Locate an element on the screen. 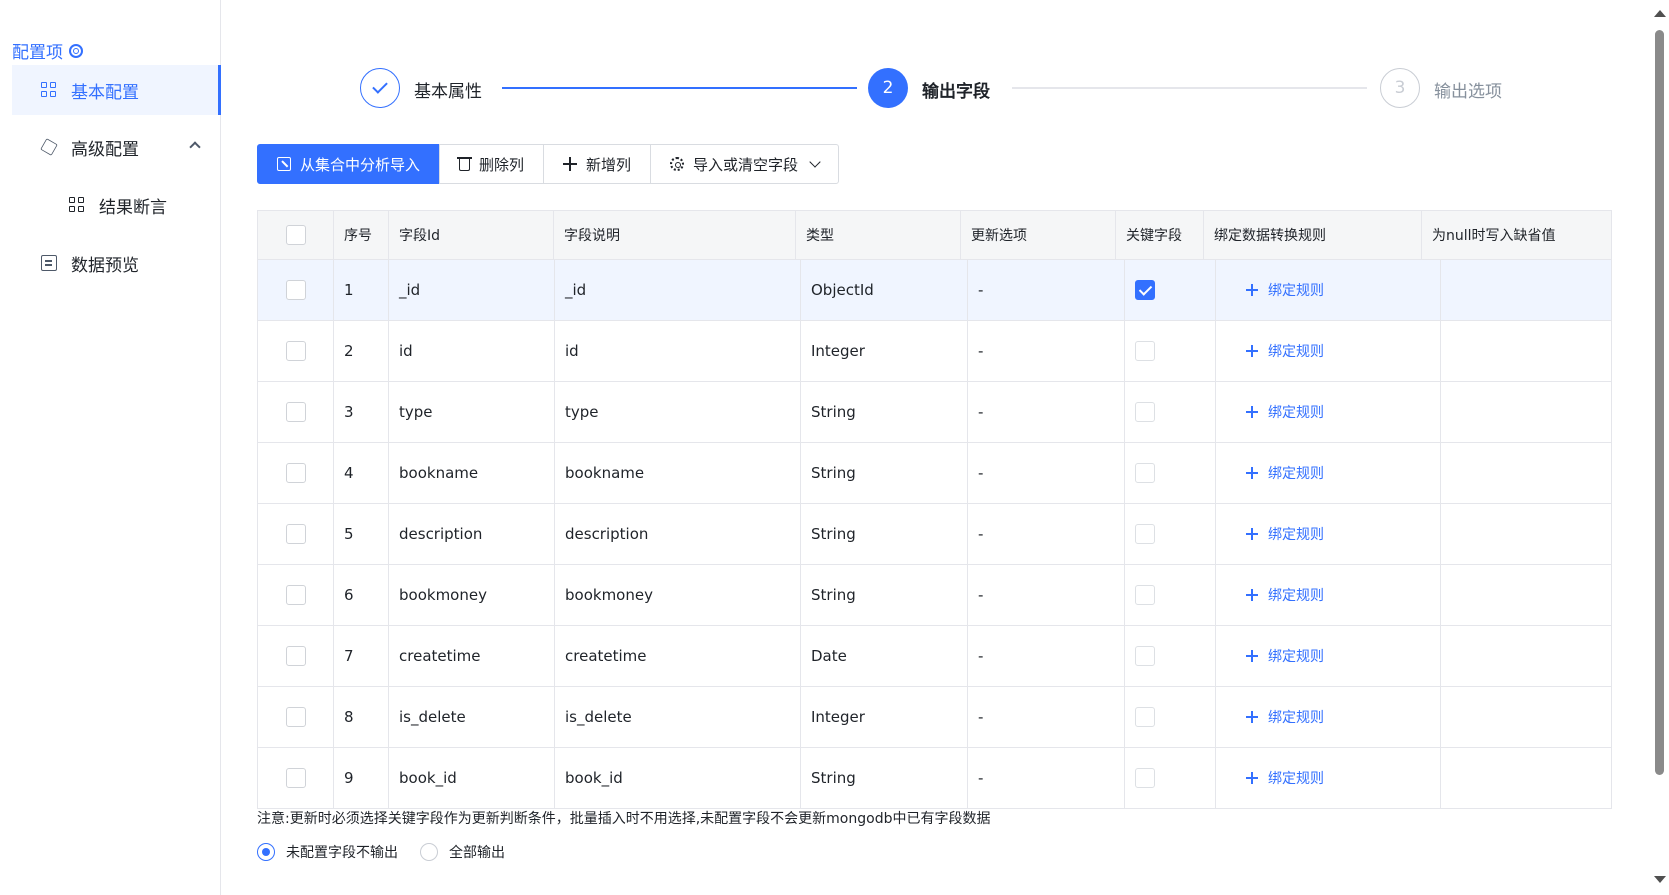 This screenshot has width=1669, height=895. row-field-id: bookname is located at coordinates (472, 473).